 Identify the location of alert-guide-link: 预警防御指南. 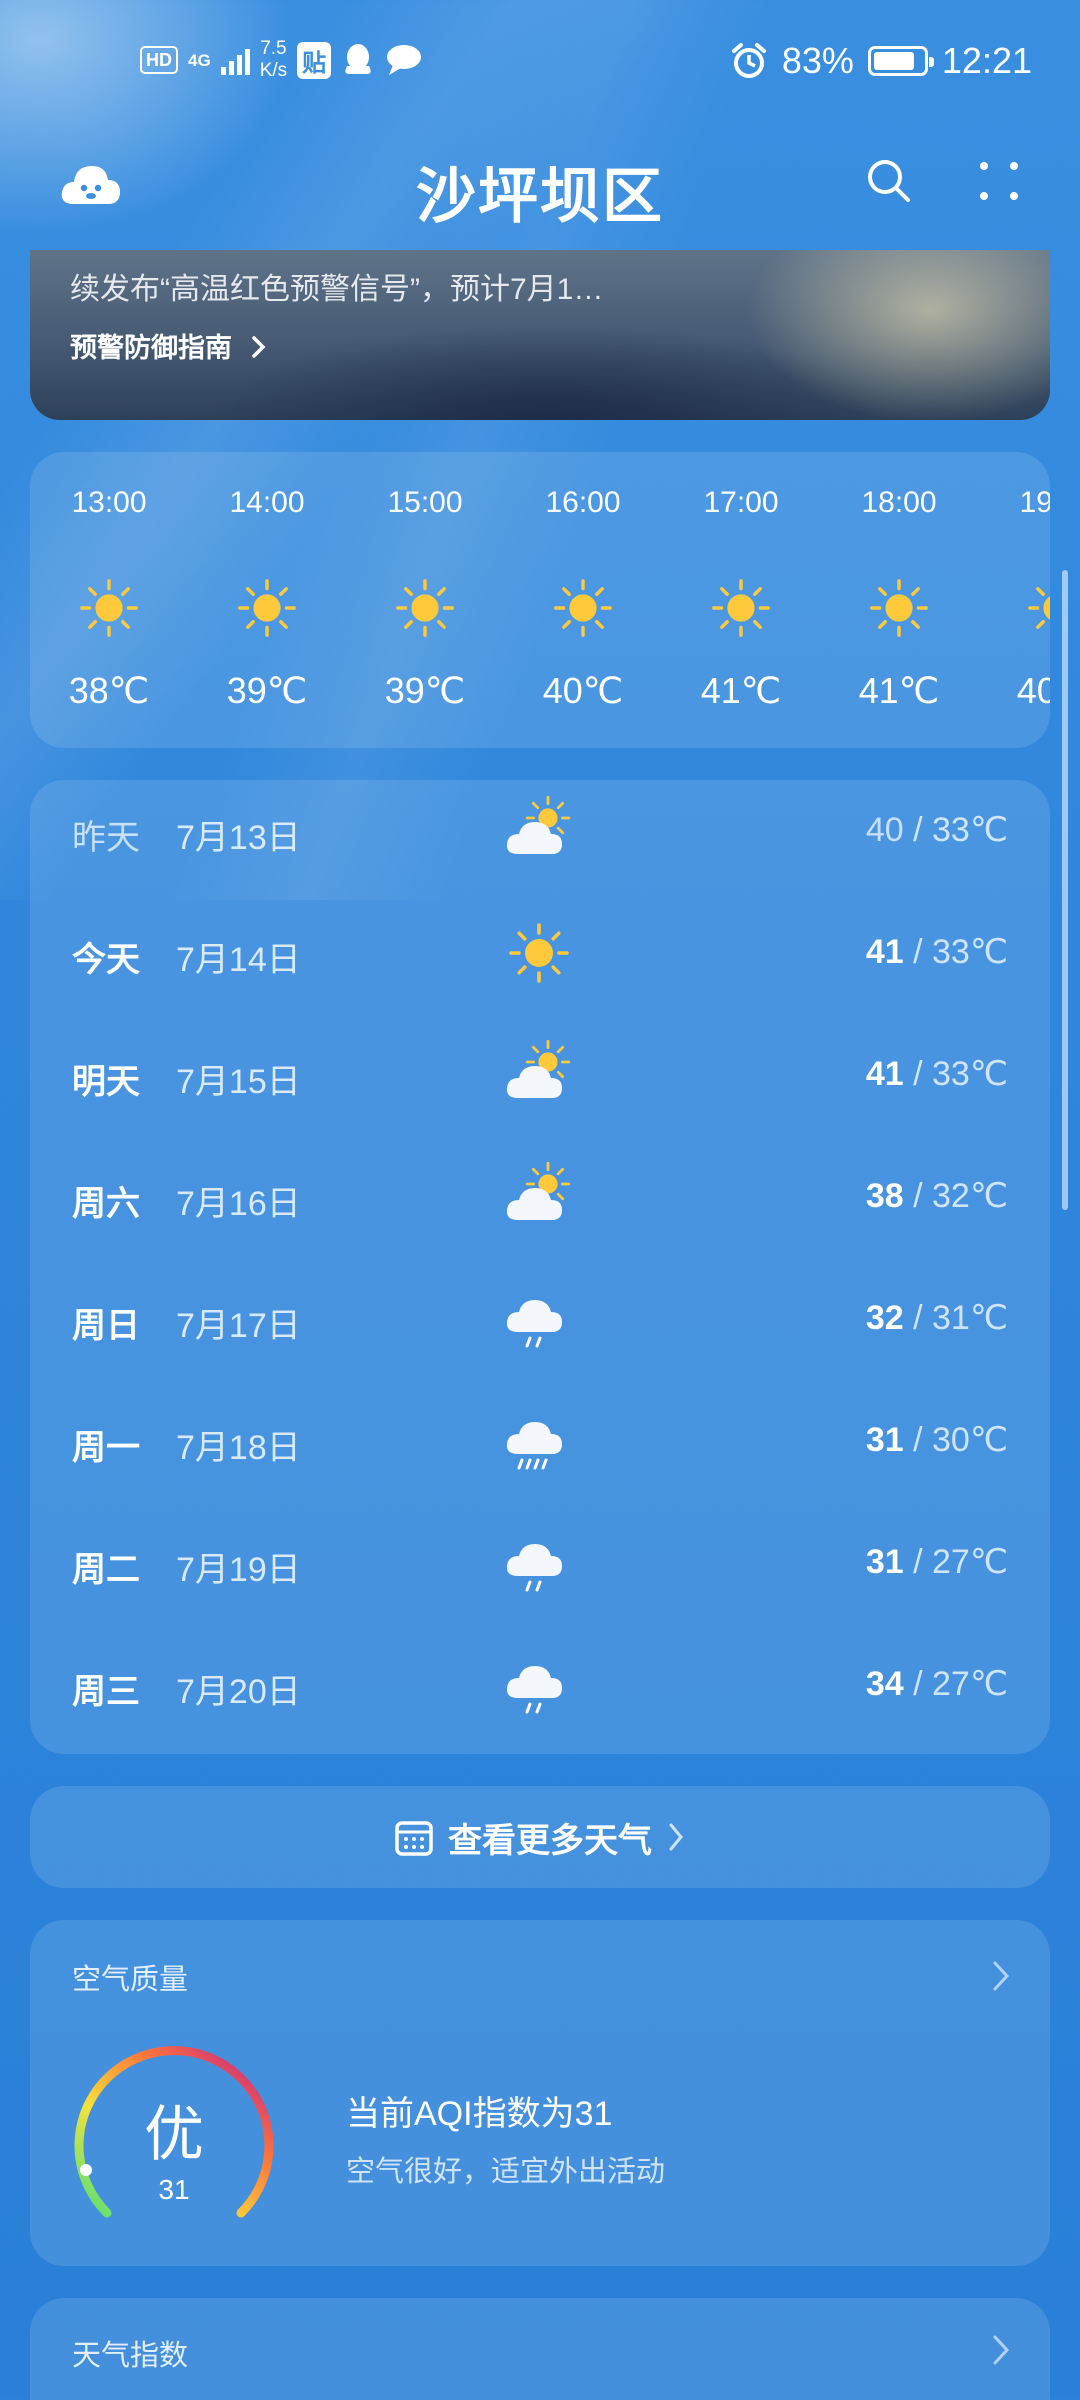
(170, 345).